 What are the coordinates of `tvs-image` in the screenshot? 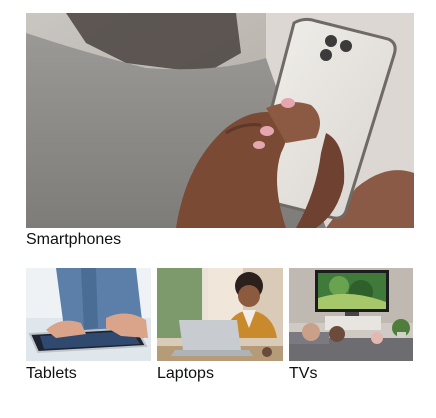 It's located at (351, 314).